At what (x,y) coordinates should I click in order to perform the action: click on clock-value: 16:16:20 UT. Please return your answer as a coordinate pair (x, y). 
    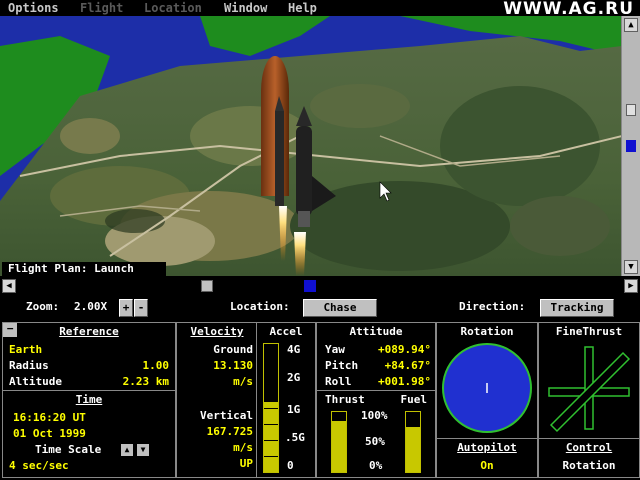
    Looking at the image, I should click on (49, 417).